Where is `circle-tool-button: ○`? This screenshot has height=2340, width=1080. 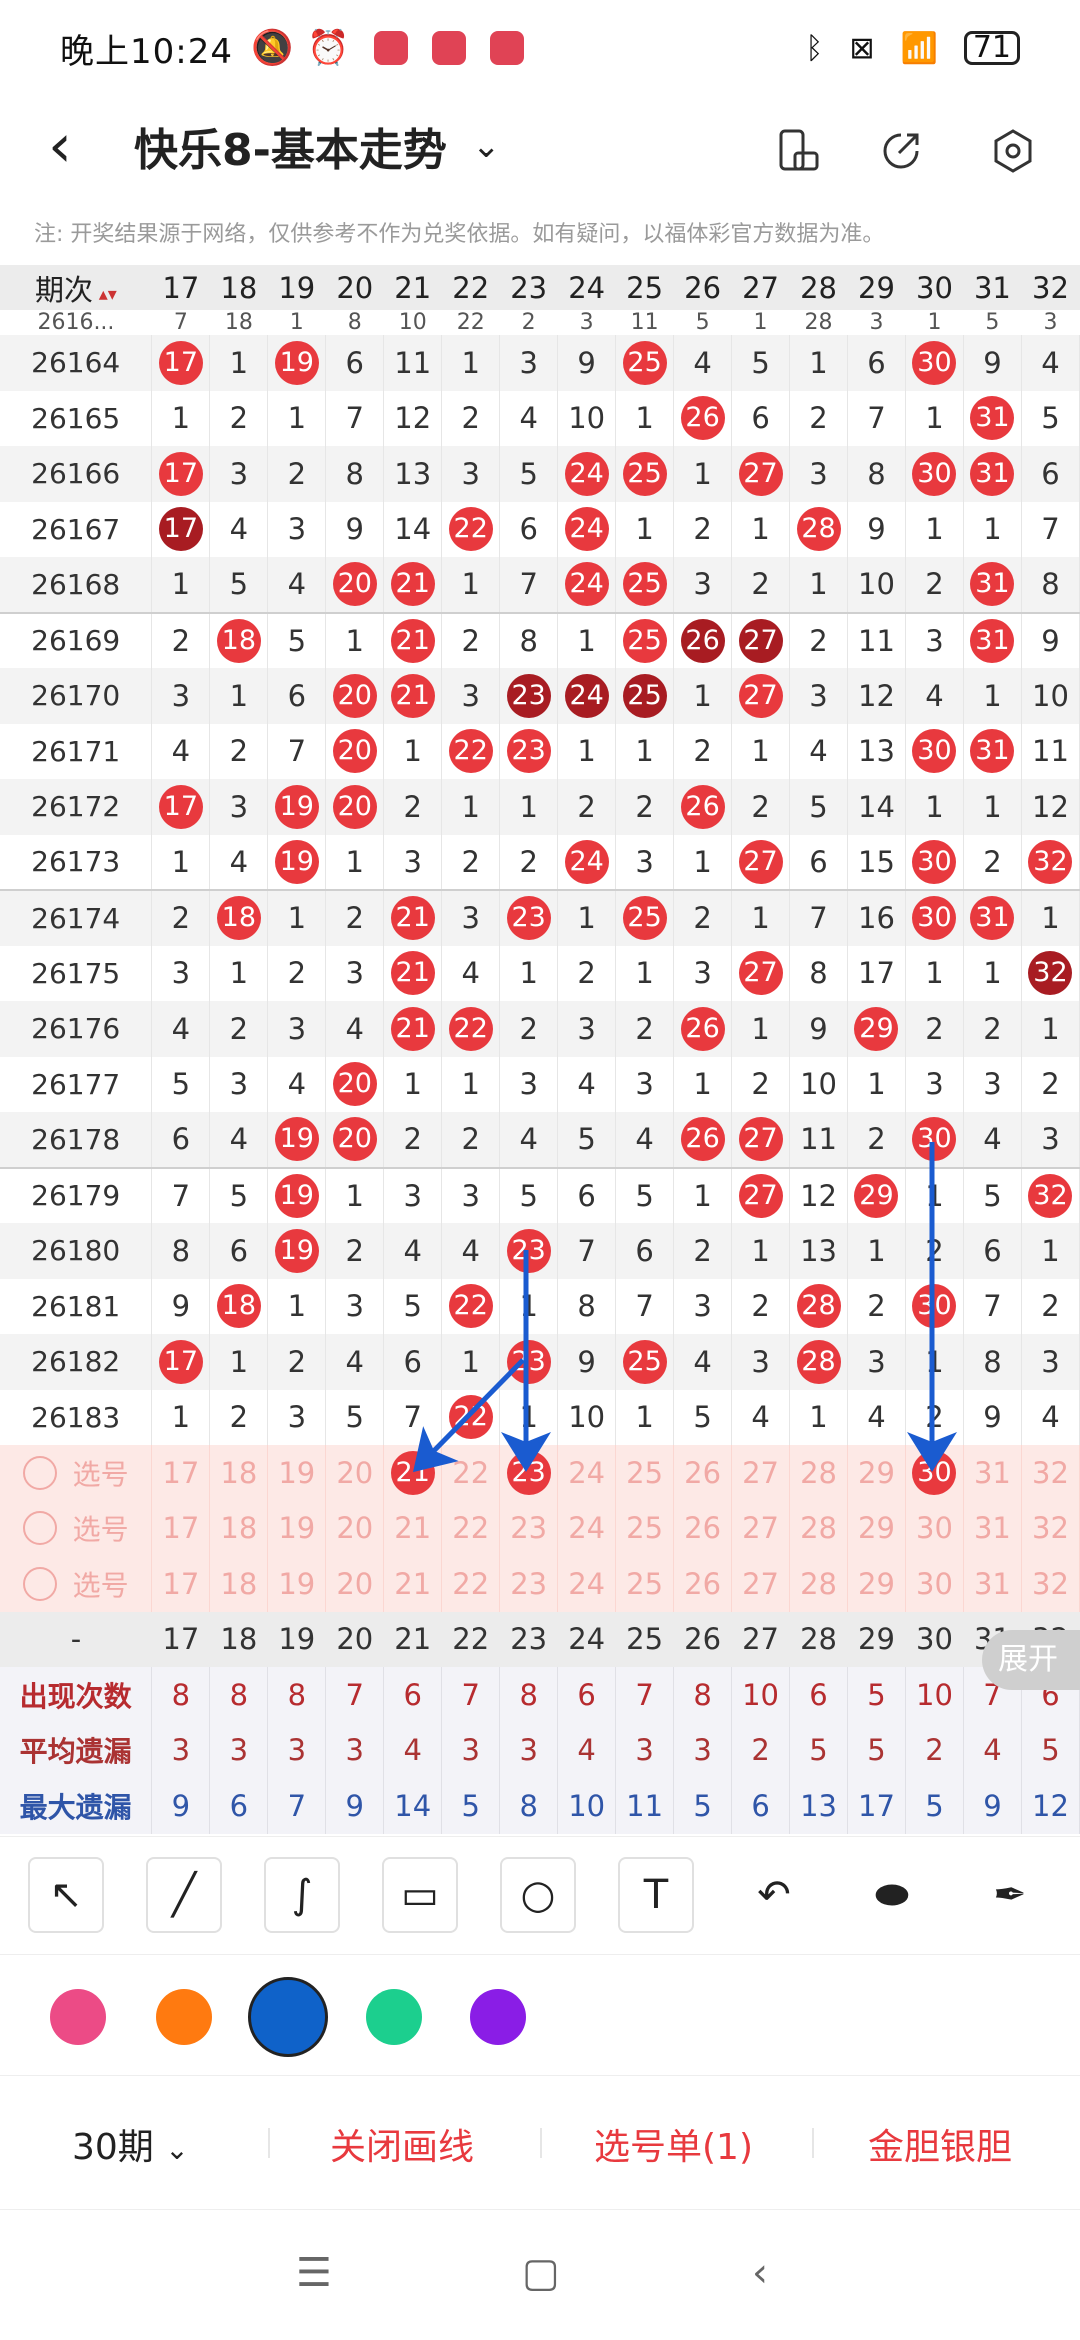 circle-tool-button: ○ is located at coordinates (538, 1895).